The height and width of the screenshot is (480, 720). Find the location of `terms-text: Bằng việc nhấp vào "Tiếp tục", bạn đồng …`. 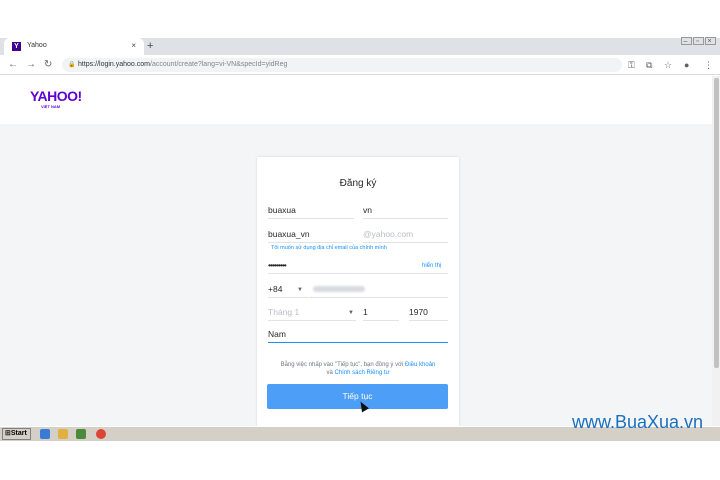

terms-text: Bằng việc nhấp vào "Tiếp tục", bạn đồng … is located at coordinates (358, 369).